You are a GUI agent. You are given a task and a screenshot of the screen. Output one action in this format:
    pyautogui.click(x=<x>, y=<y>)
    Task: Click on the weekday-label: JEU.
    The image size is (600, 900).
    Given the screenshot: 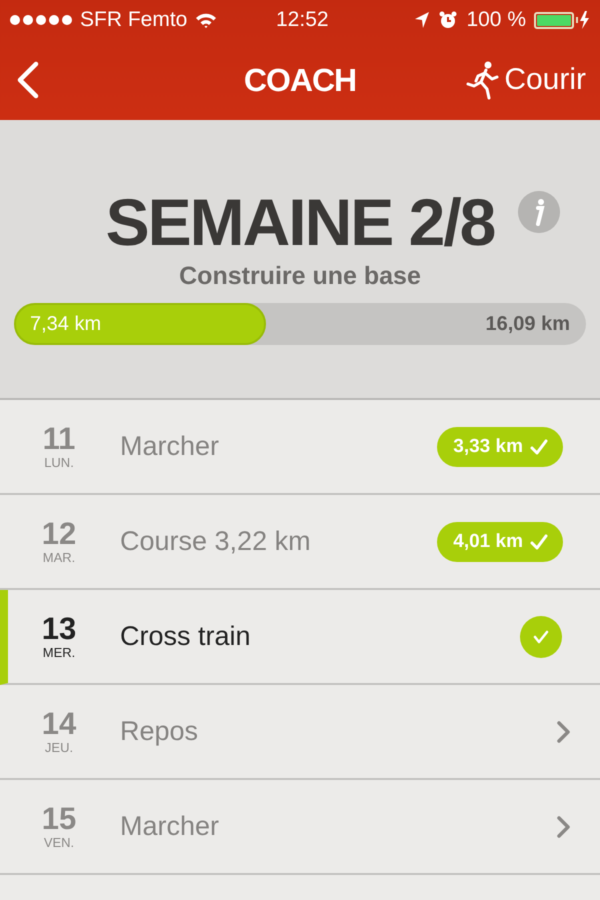 What is the action you would take?
    pyautogui.click(x=59, y=747)
    